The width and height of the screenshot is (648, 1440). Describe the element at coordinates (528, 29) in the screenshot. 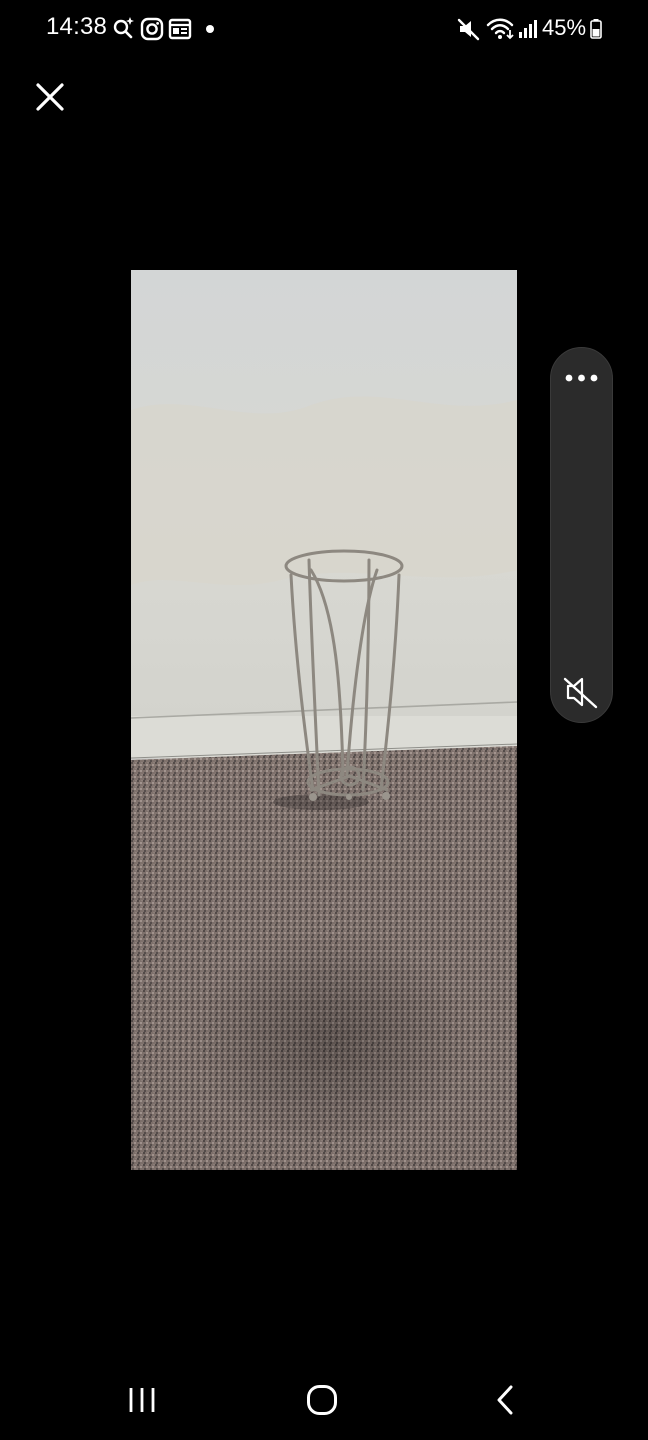

I see `signal-icon` at that location.